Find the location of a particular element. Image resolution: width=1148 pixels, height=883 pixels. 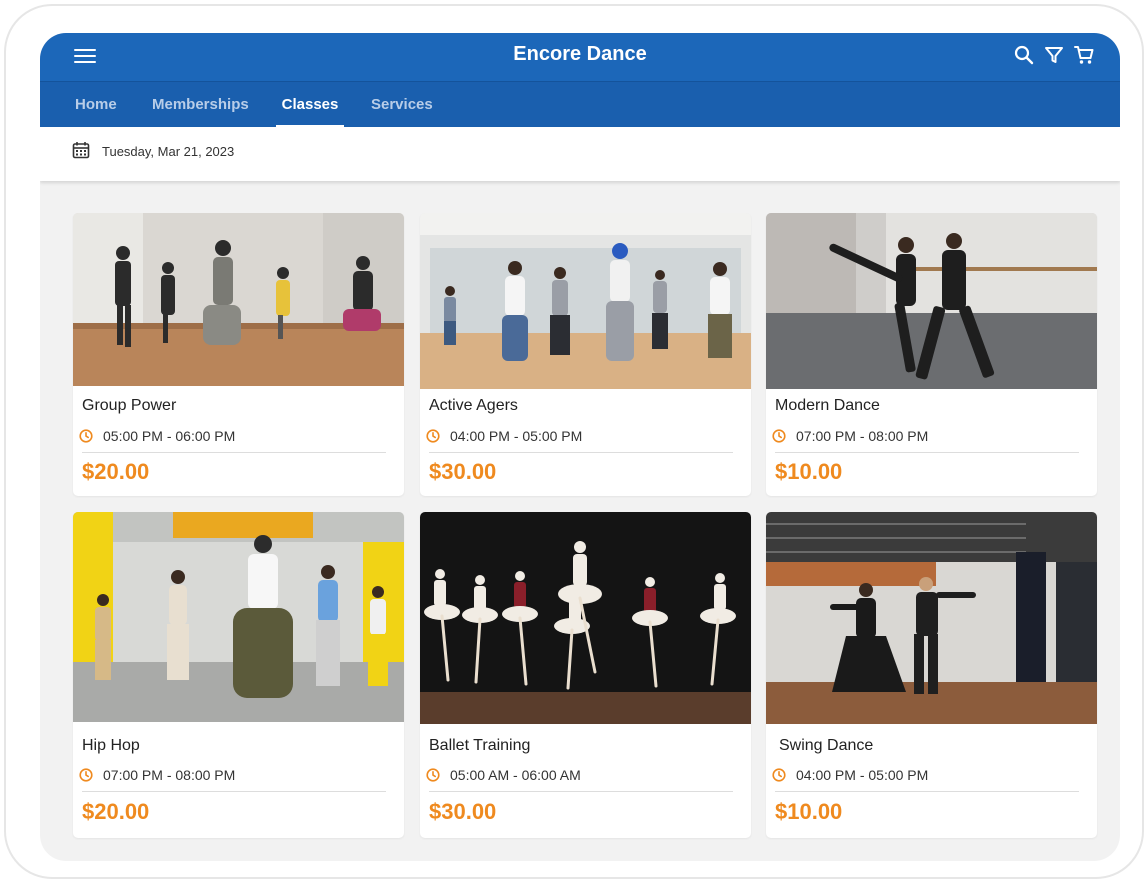

class-time: 05:00 AM - 06:00 AM is located at coordinates (515, 775).